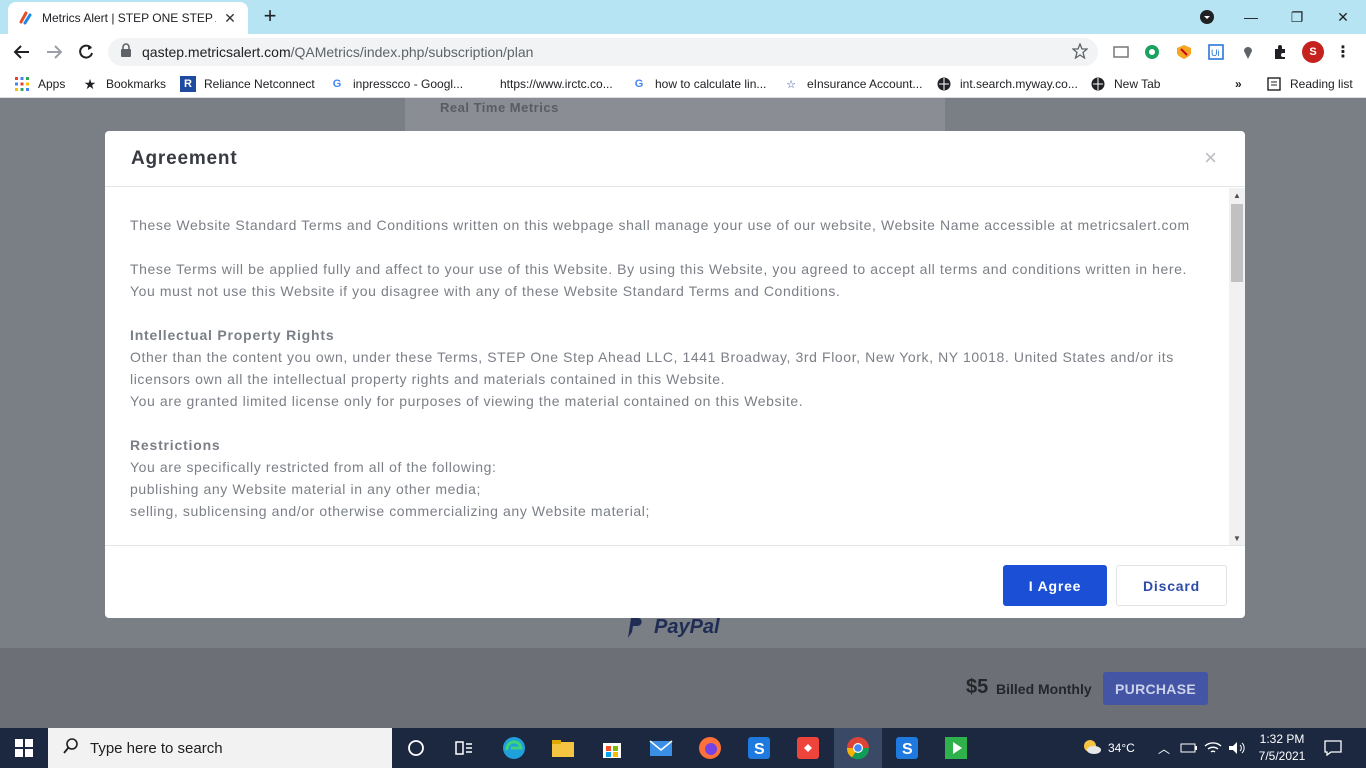 Image resolution: width=1366 pixels, height=768 pixels. I want to click on wifi-icon, so click(1213, 748).